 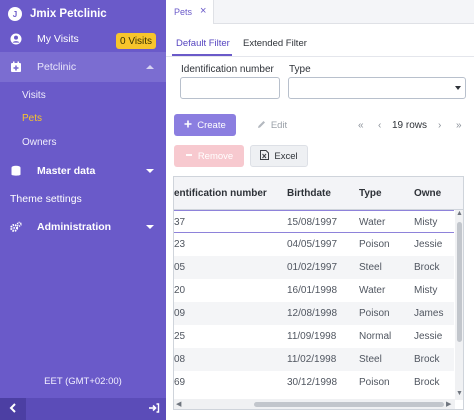 I want to click on table-row: 37 15/08/1997 Water Misty, so click(x=314, y=221).